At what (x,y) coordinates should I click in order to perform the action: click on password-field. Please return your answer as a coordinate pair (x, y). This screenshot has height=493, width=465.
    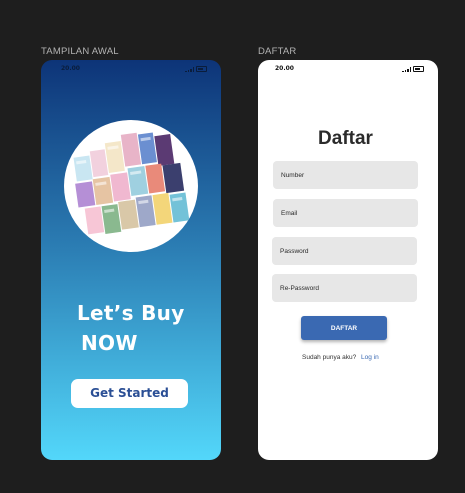
    Looking at the image, I should click on (344, 251).